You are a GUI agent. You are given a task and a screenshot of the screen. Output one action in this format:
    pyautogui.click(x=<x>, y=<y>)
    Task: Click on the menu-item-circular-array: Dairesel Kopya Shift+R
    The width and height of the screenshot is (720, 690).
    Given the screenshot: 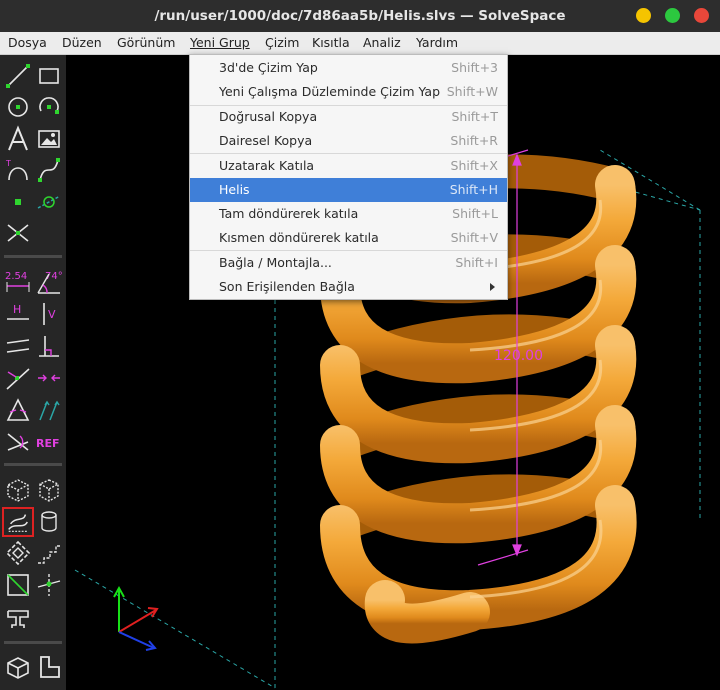 What is the action you would take?
    pyautogui.click(x=348, y=141)
    